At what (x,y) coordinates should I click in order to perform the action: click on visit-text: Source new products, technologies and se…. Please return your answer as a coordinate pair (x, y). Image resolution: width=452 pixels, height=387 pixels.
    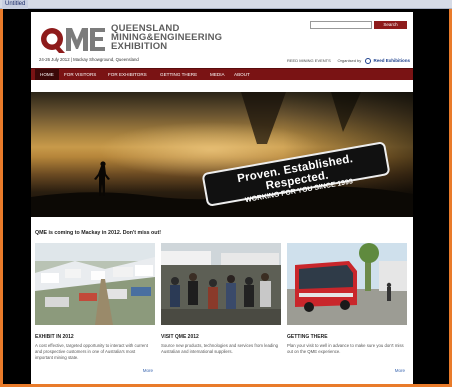
    Looking at the image, I should click on (220, 348).